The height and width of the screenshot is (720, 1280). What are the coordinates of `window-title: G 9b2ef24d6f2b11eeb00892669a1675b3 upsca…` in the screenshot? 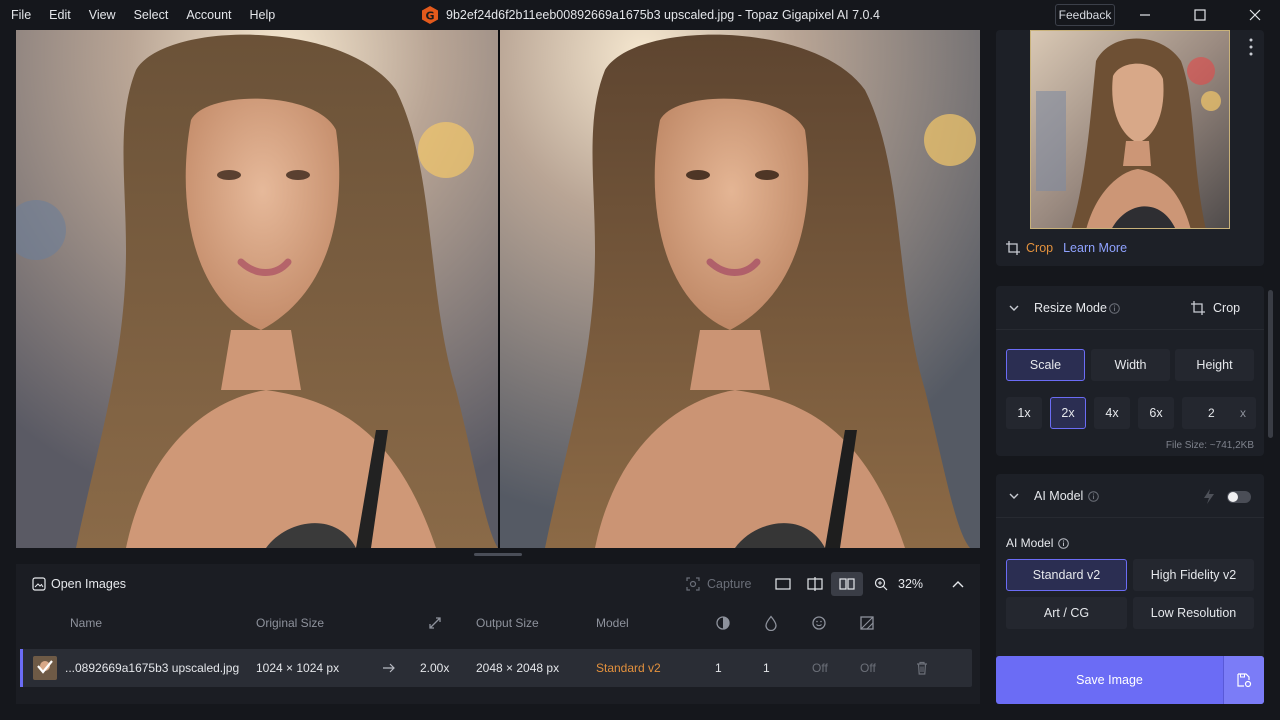 It's located at (650, 15).